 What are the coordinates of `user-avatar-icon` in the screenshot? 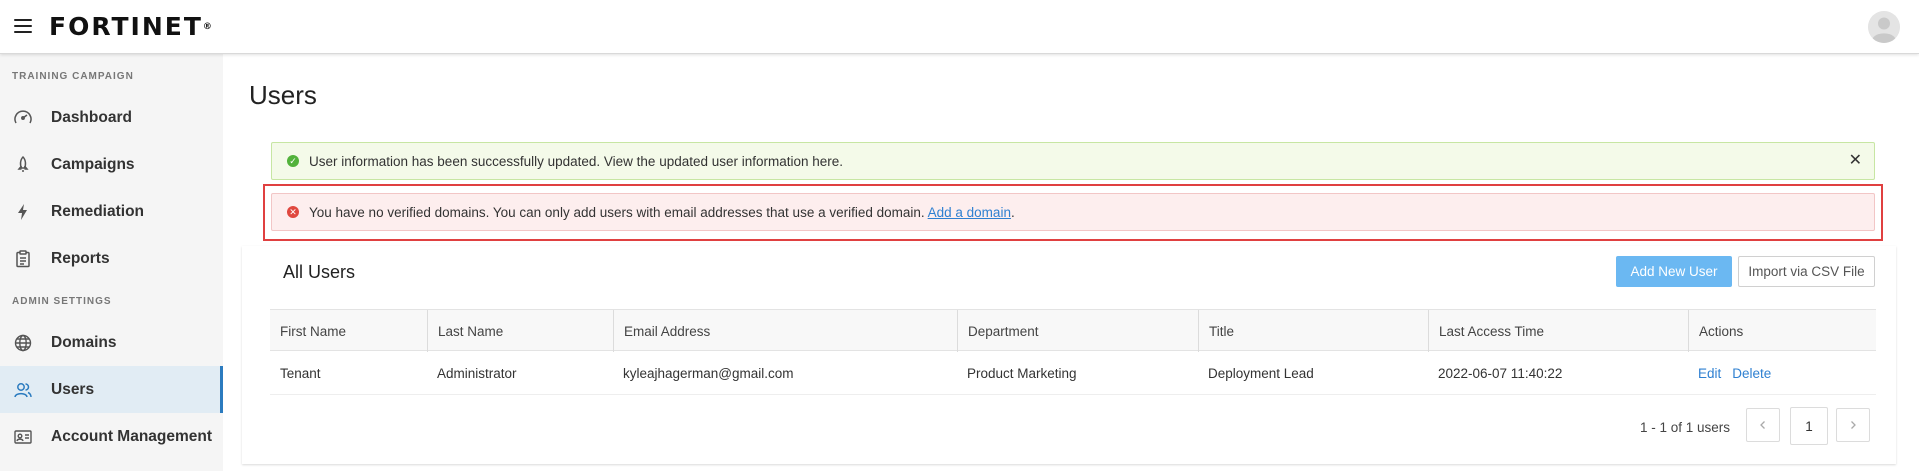 It's located at (1884, 27).